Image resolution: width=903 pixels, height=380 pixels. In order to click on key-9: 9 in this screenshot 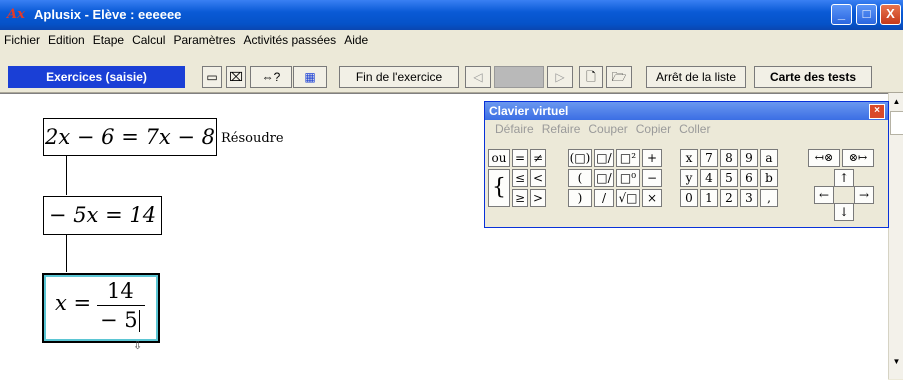, I will do `click(749, 158)`.